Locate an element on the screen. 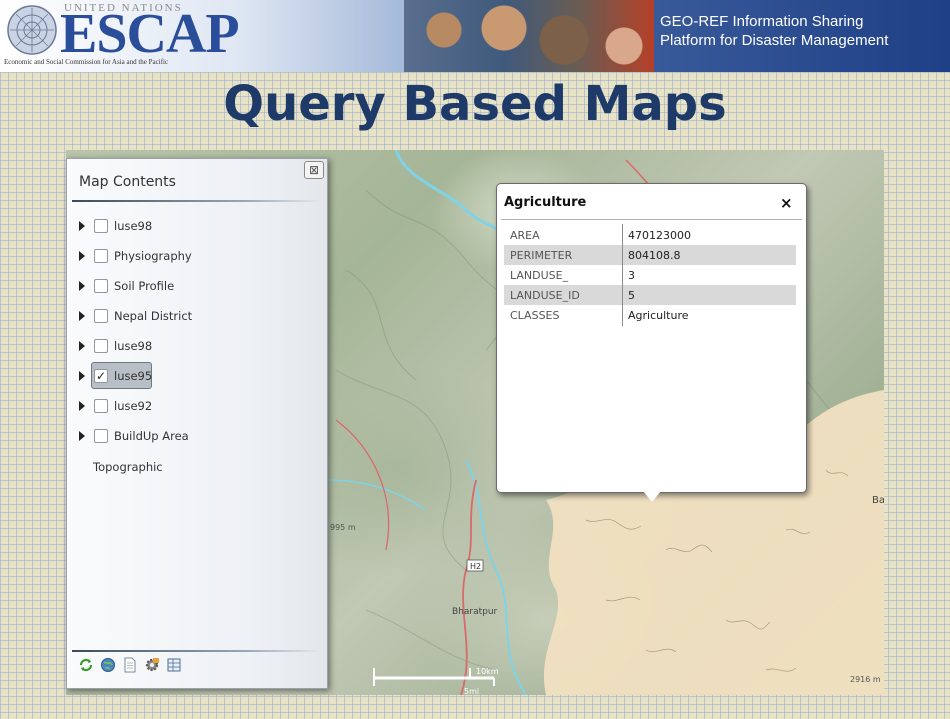  attribute-value: Agriculture is located at coordinates (658, 315).